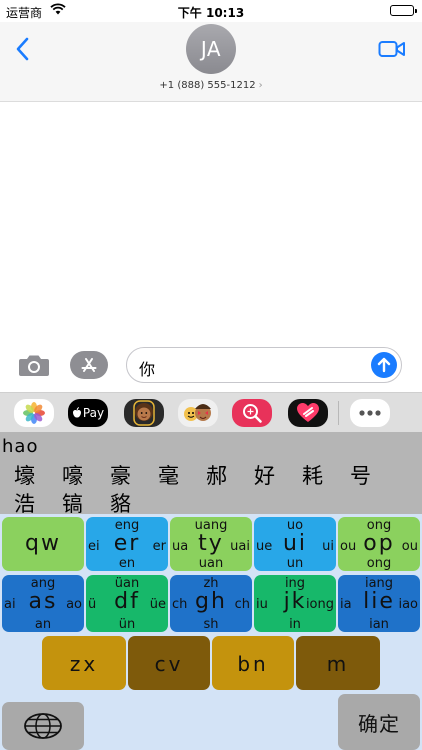 The width and height of the screenshot is (422, 750). Describe the element at coordinates (252, 413) in the screenshot. I see `image-search-icon` at that location.